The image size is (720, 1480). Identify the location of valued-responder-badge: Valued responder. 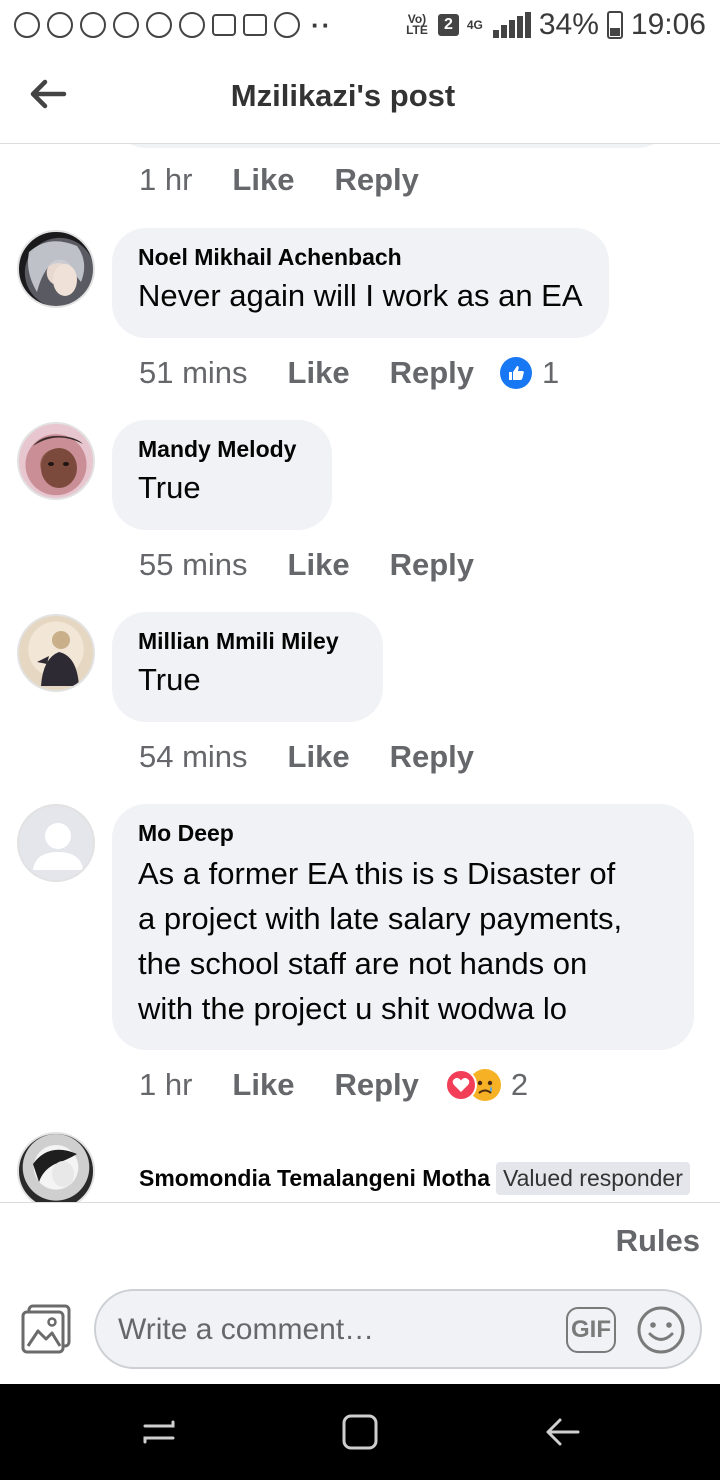
(593, 1178).